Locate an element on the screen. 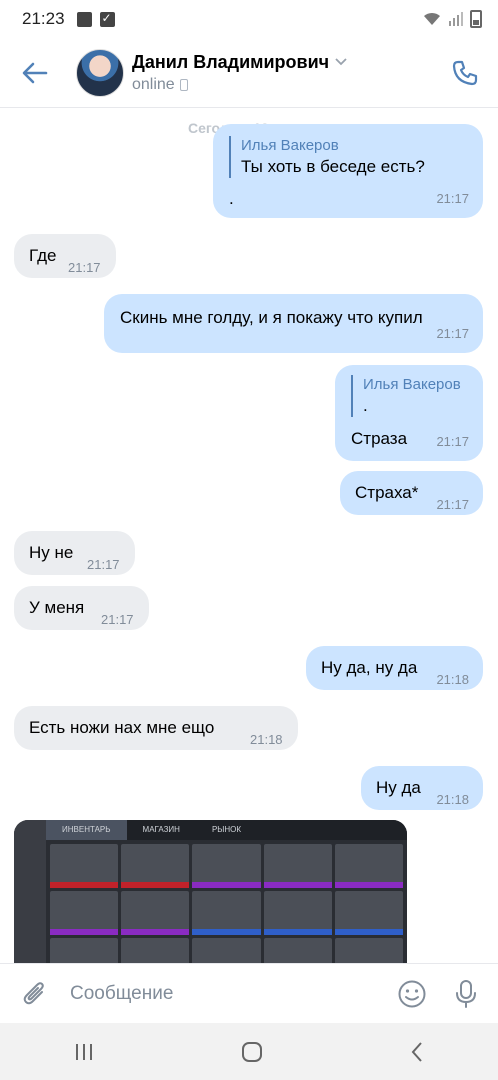  voice-message-button is located at coordinates (466, 994).